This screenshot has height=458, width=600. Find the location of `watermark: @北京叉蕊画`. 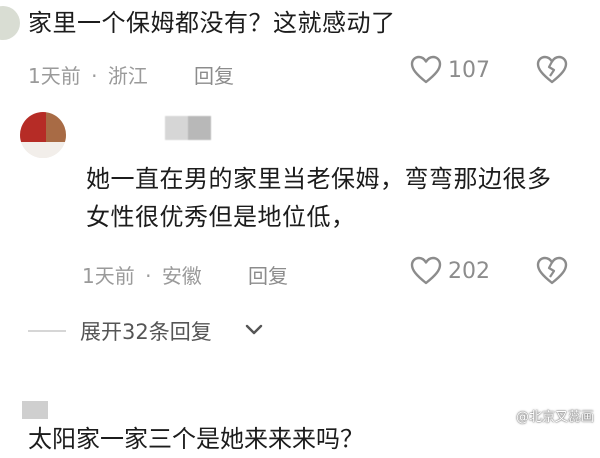

watermark: @北京叉蕊画 is located at coordinates (554, 417).